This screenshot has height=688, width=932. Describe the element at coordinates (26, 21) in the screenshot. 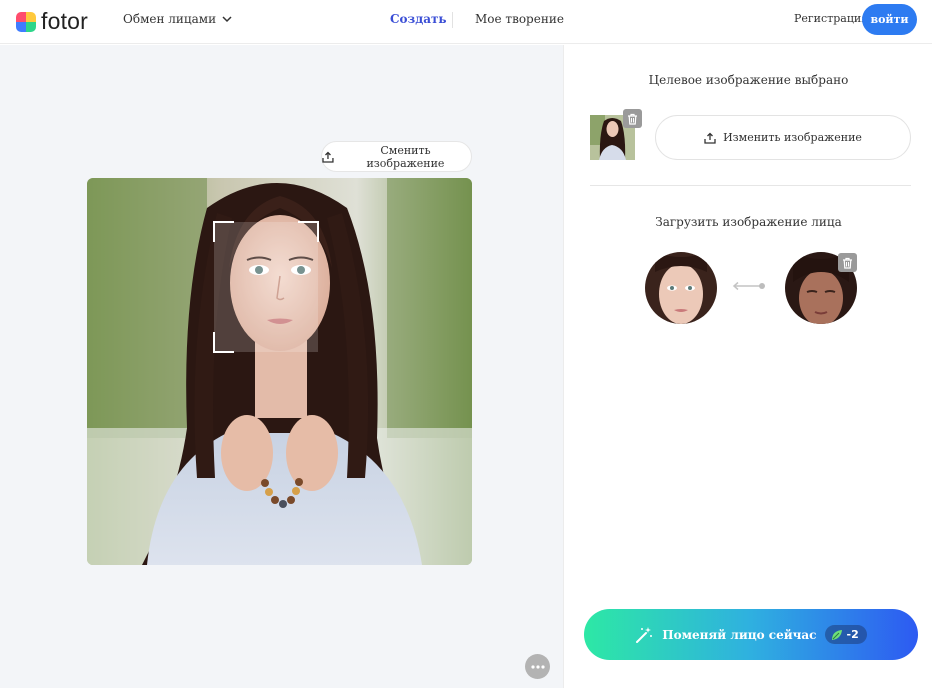

I see `fotor-logo-mark-icon` at that location.